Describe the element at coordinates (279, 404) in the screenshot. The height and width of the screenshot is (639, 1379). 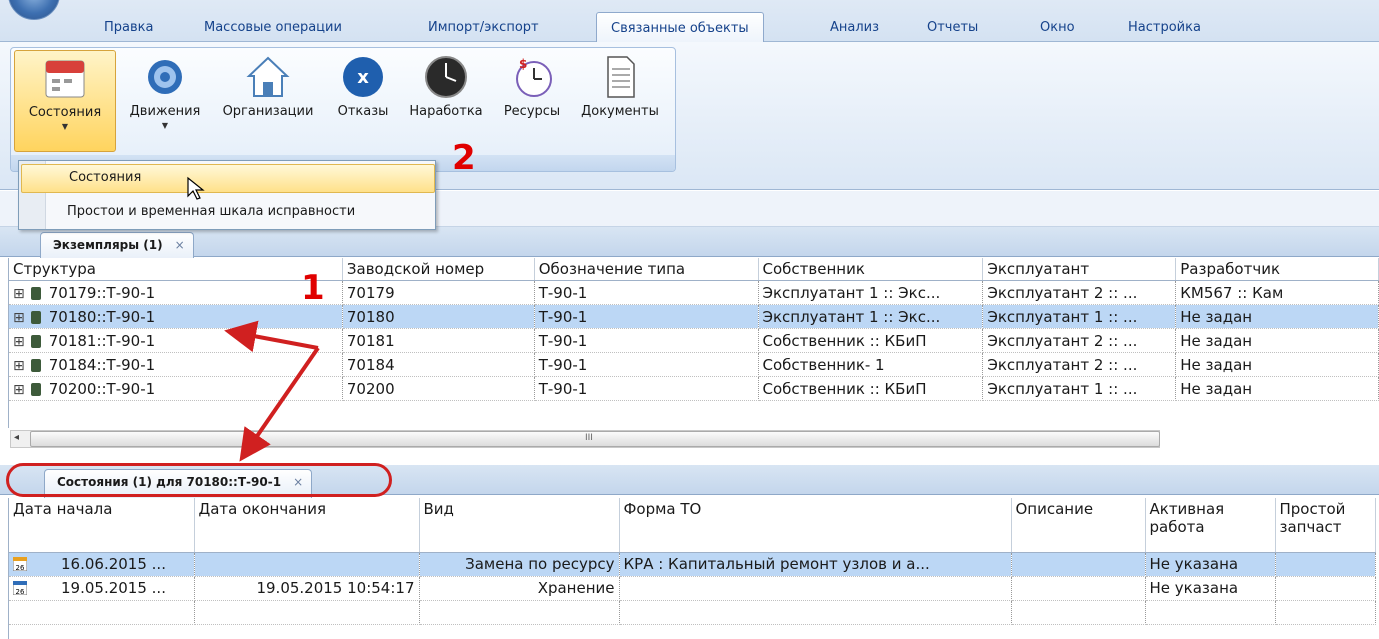
I see `arrow-to-tab` at that location.